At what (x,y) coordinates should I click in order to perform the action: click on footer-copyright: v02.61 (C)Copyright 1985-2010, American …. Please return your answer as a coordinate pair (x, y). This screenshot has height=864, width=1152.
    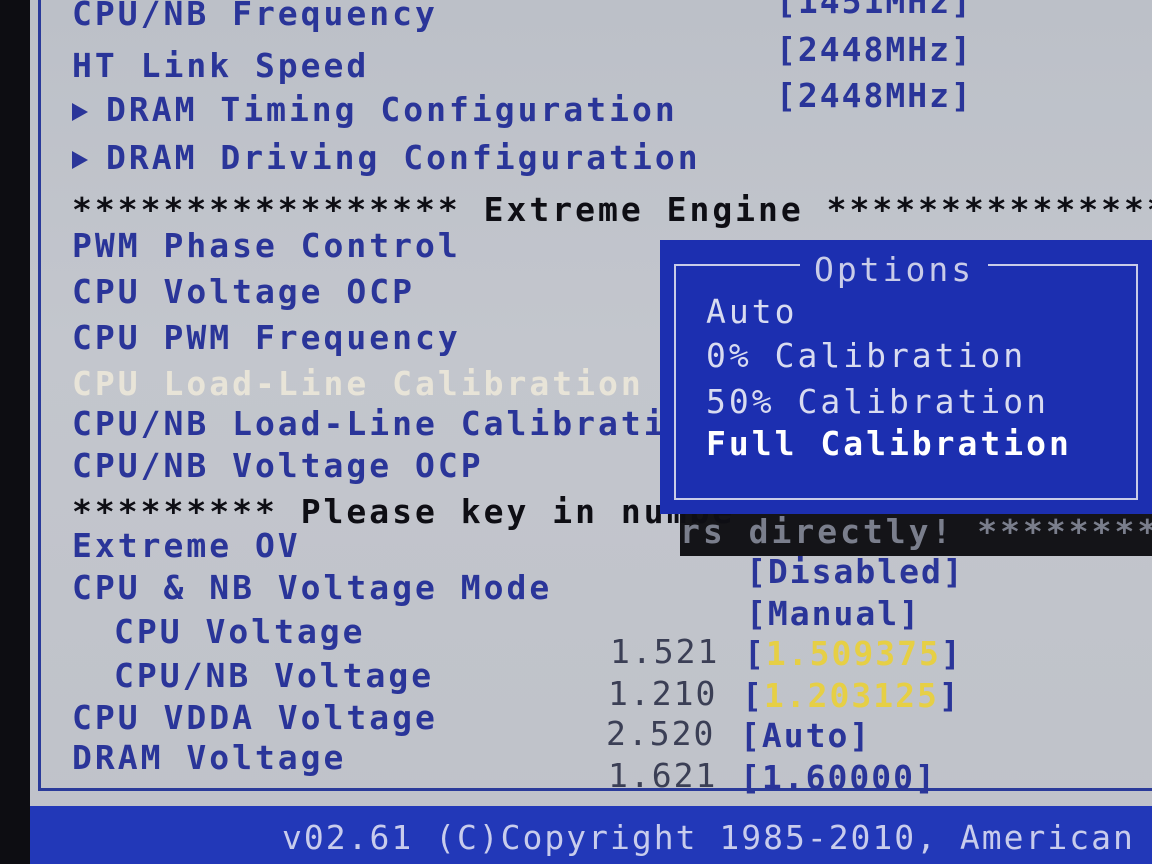
    Looking at the image, I should click on (717, 837).